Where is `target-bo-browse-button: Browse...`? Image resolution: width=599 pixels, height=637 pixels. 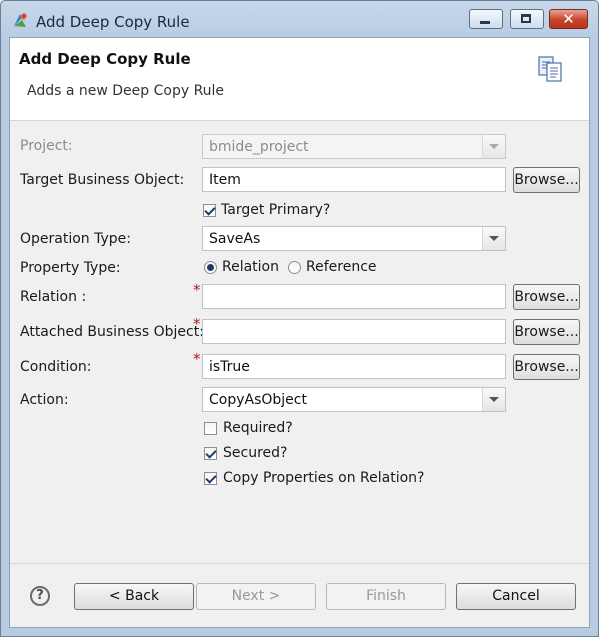
target-bo-browse-button: Browse... is located at coordinates (546, 180).